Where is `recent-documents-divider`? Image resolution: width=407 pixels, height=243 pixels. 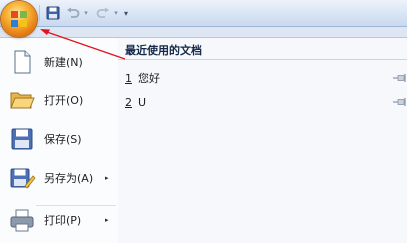
recent-documents-divider is located at coordinates (262, 59).